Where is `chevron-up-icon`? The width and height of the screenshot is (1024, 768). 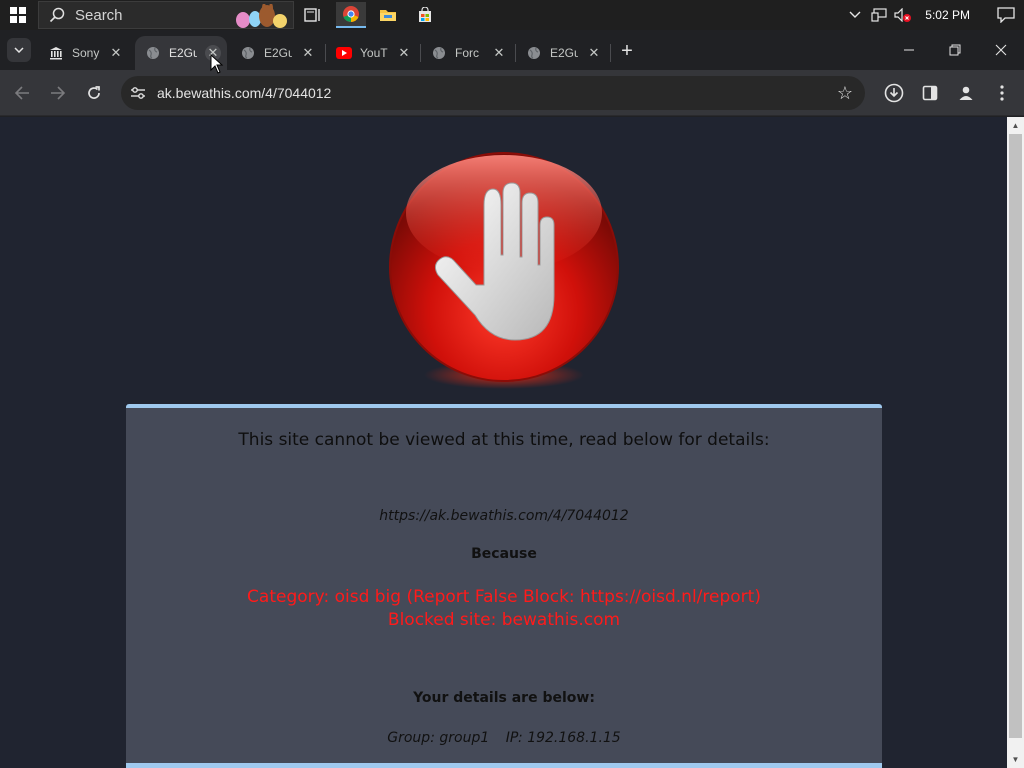 chevron-up-icon is located at coordinates (855, 15).